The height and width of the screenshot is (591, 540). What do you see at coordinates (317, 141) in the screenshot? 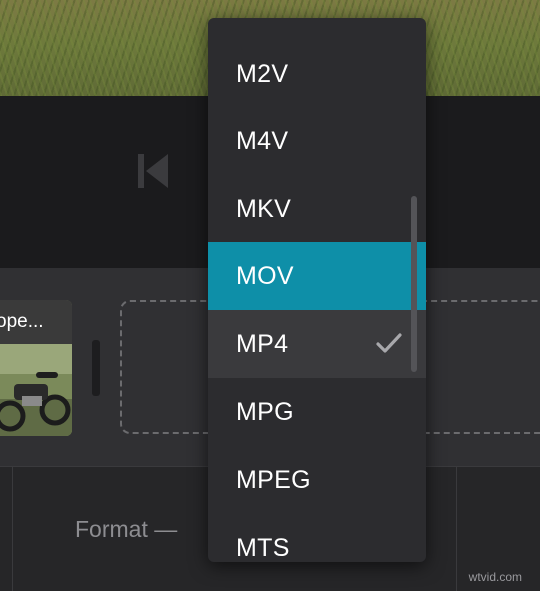
I see `option-m4v: M4V` at bounding box center [317, 141].